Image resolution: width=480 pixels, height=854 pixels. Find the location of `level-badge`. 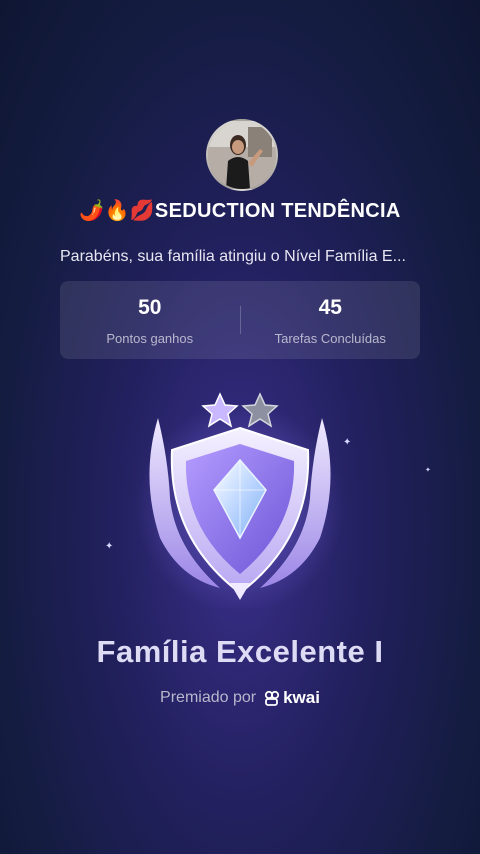

level-badge is located at coordinates (240, 500).